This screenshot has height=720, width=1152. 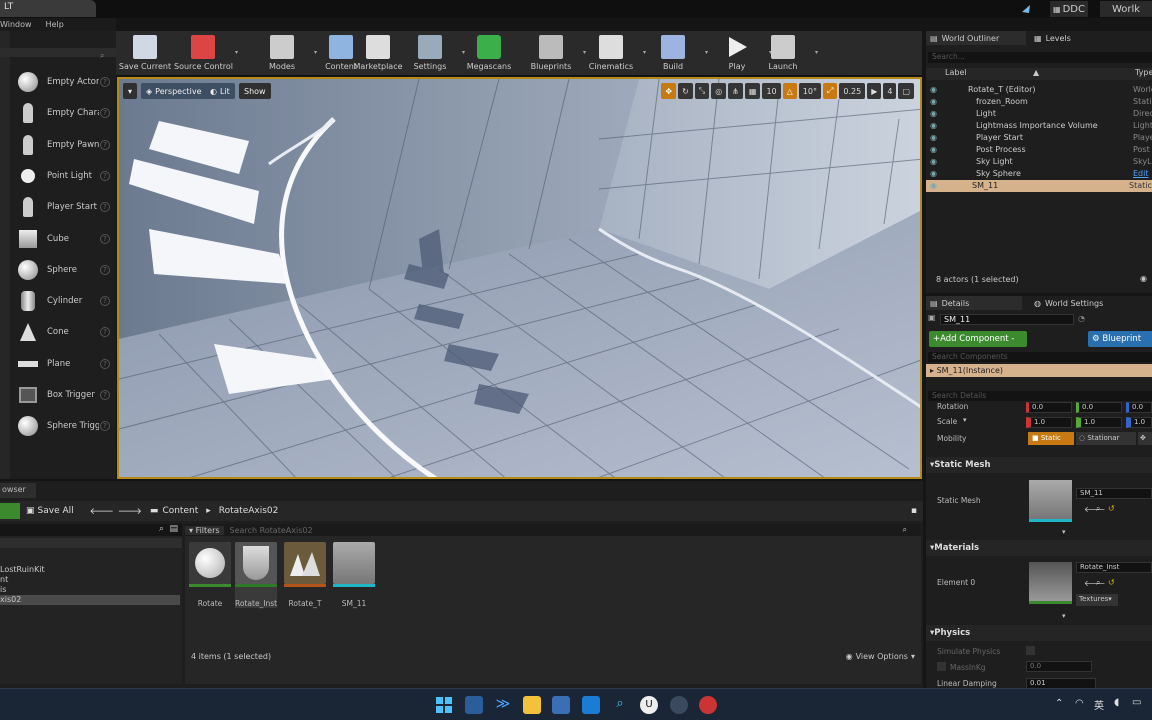 I want to click on outliner-row: ◉ frozen_Room Static, so click(x=1041, y=101).